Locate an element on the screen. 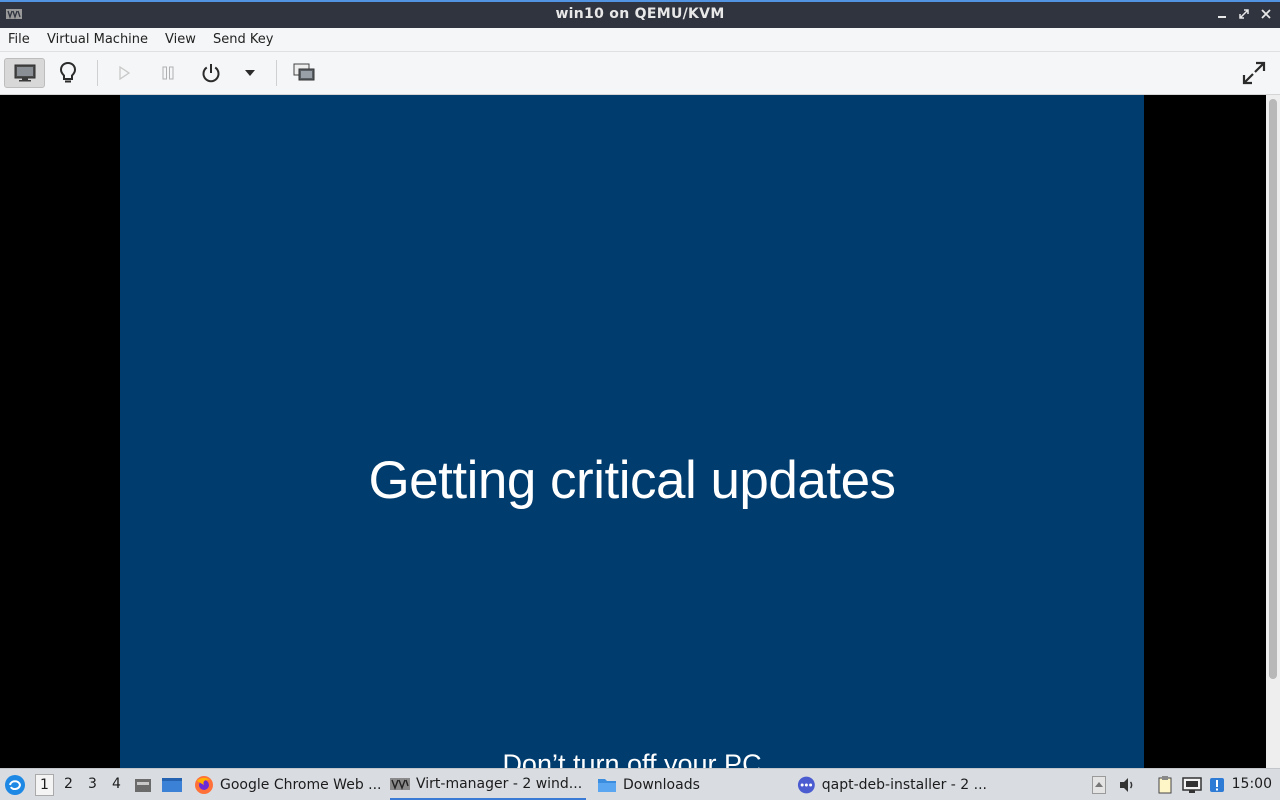 This screenshot has width=1280, height=800. pause-icon is located at coordinates (168, 73).